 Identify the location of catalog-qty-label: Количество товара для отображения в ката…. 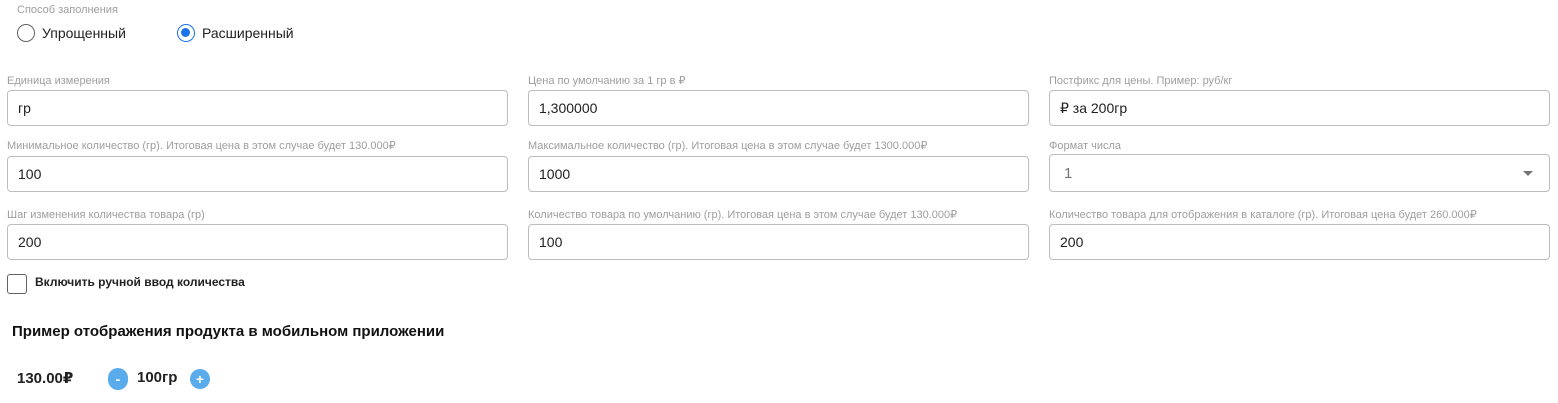
(1263, 215).